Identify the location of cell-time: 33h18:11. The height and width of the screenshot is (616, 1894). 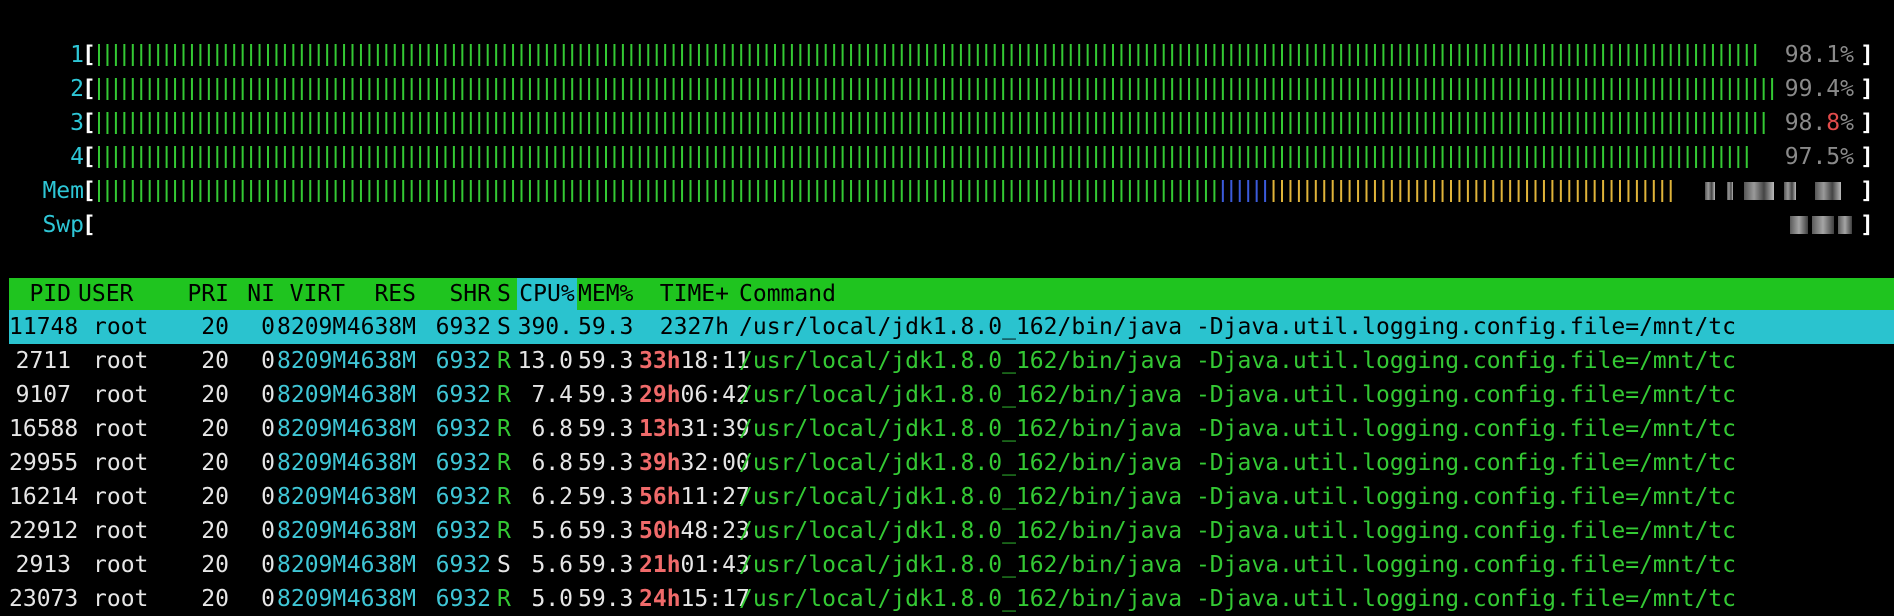
(694, 361).